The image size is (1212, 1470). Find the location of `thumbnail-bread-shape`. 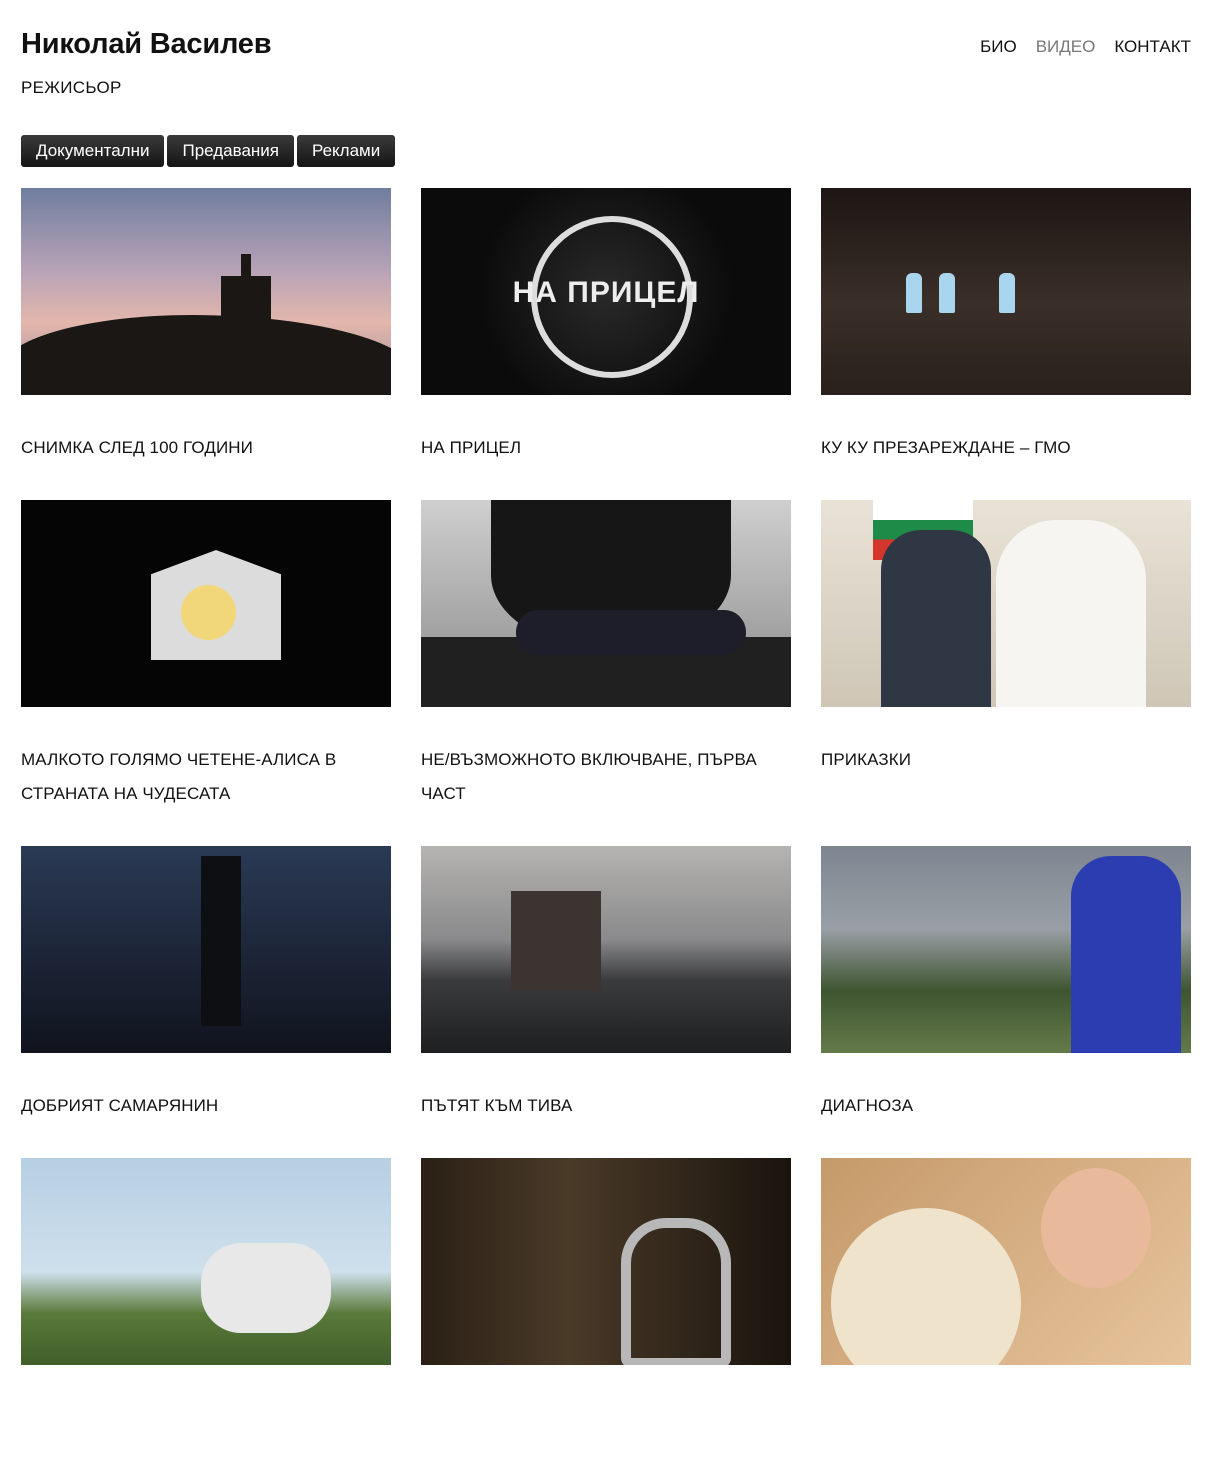

thumbnail-bread-shape is located at coordinates (926, 1286).